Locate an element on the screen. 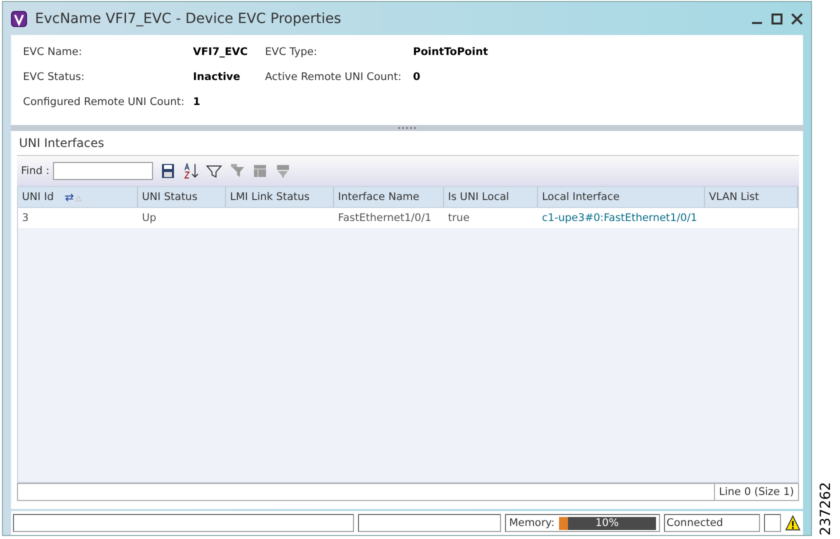  line-count: Line 0 (Size 1) is located at coordinates (756, 492).